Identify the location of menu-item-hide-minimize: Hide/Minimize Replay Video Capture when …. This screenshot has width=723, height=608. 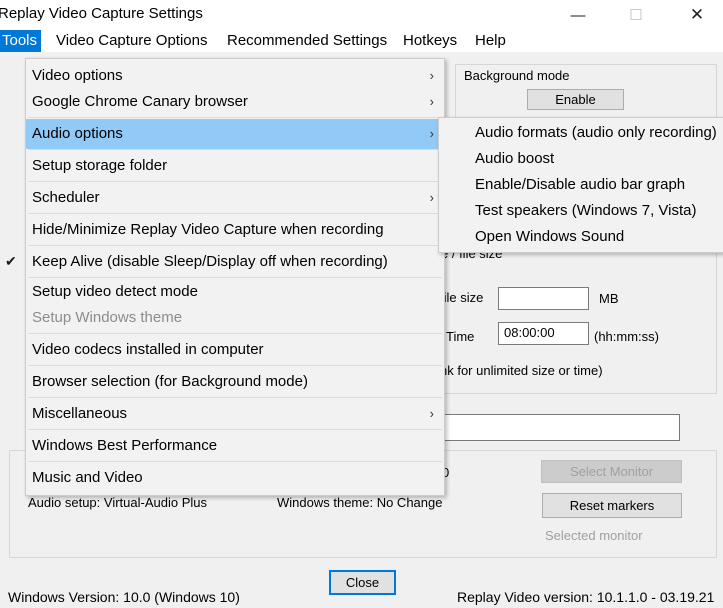
(235, 230).